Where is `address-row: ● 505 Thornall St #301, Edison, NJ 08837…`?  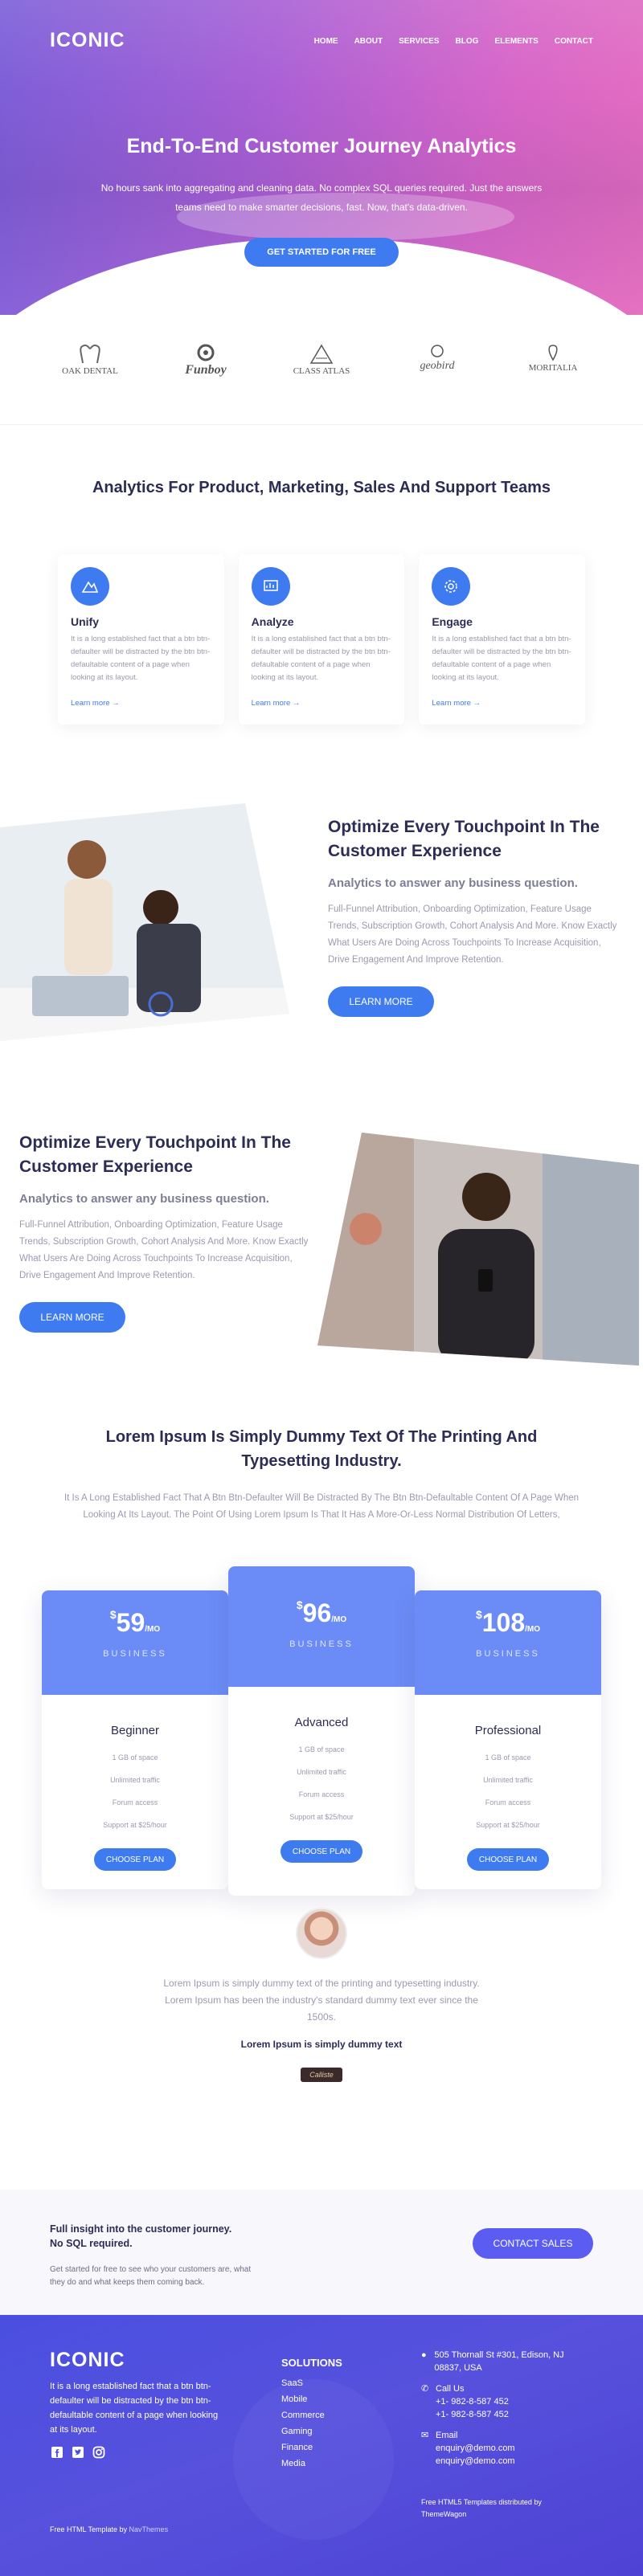 address-row: ● 505 Thornall St #301, Edison, NJ 08837… is located at coordinates (505, 2361).